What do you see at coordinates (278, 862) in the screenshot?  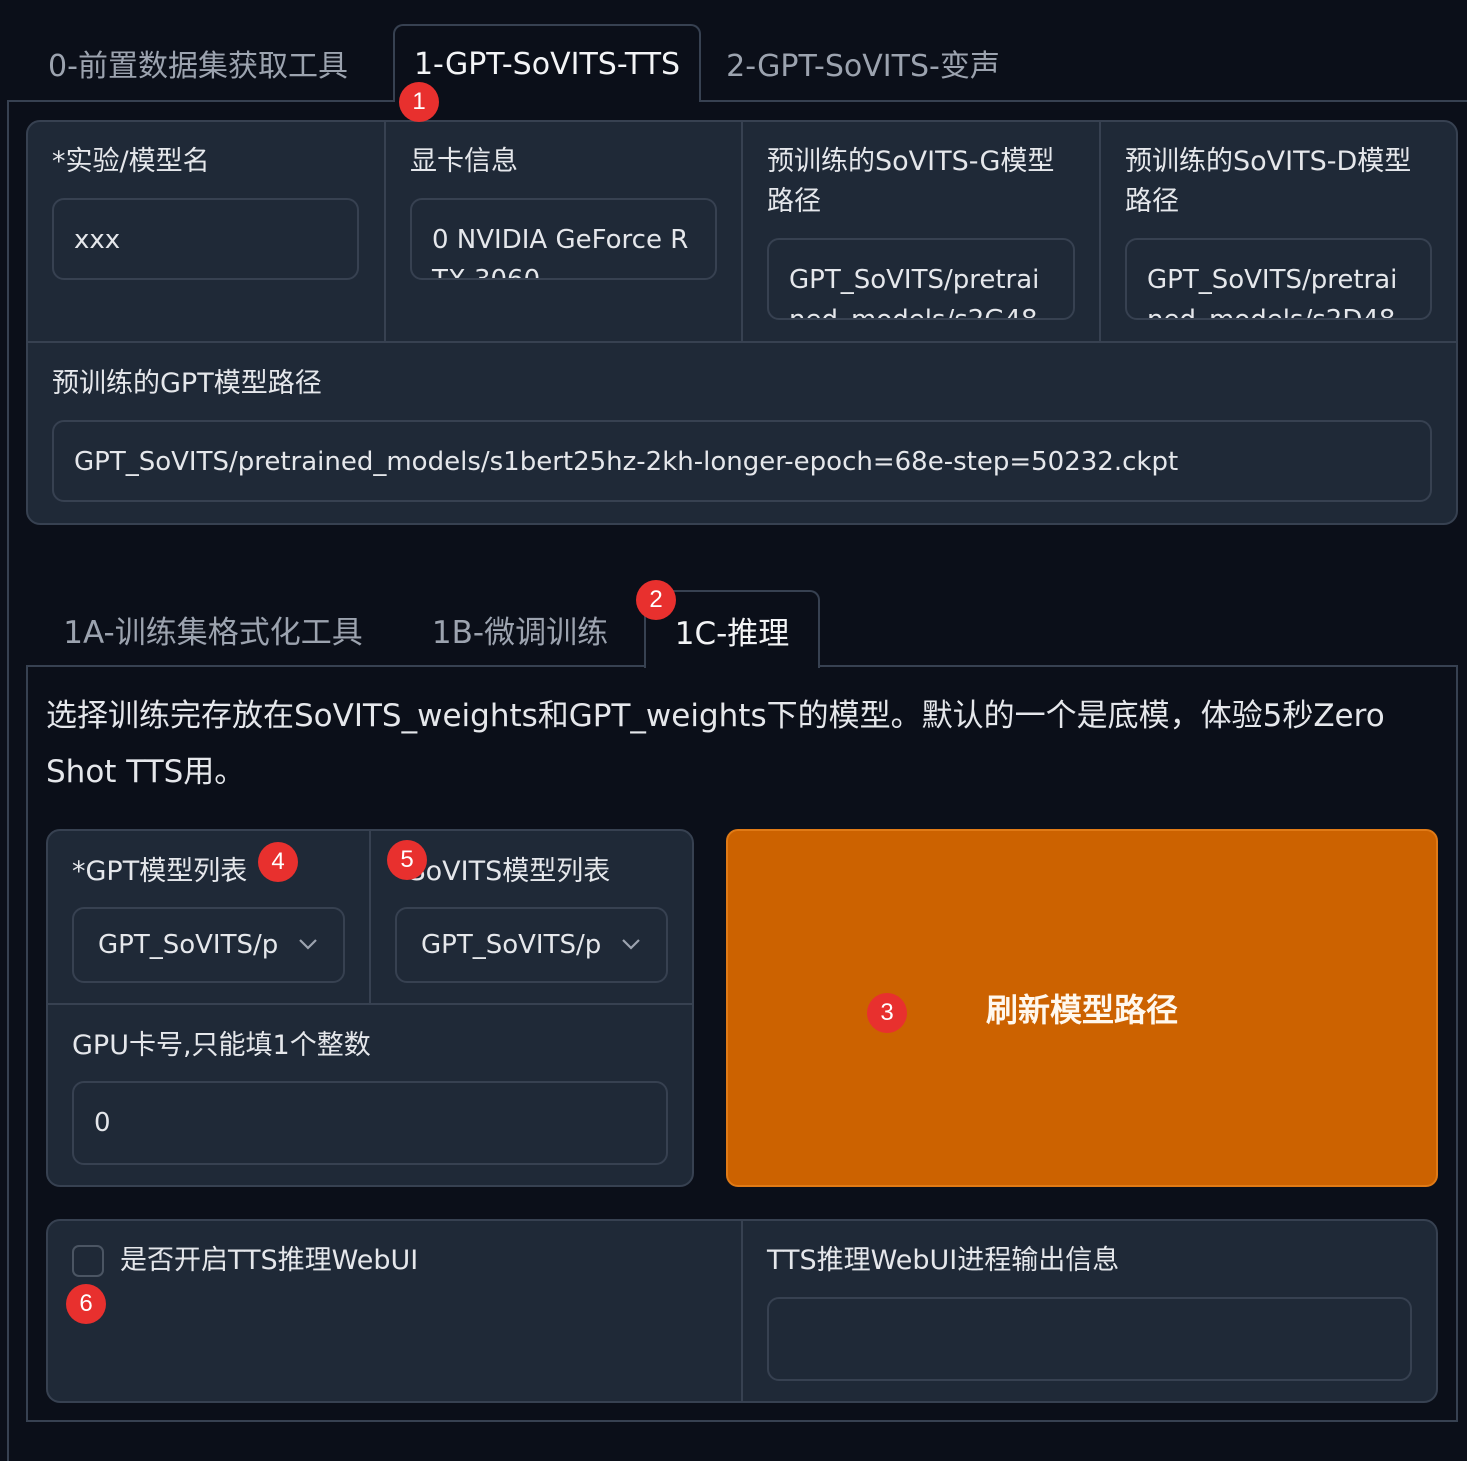 I see `annotation-marker: 4` at bounding box center [278, 862].